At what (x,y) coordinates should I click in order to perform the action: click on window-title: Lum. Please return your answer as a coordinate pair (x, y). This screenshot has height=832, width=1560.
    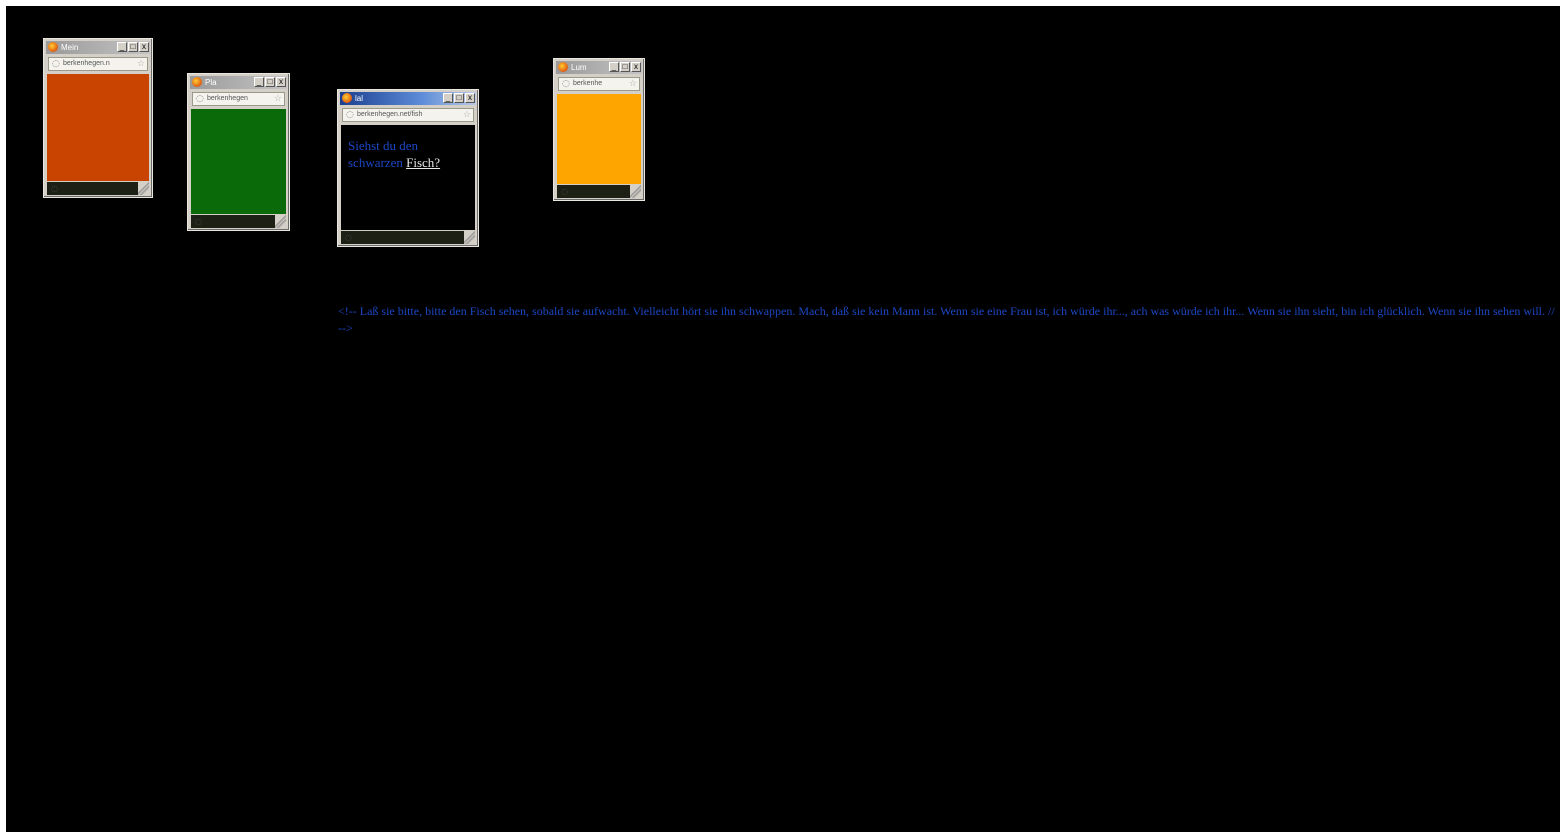
    Looking at the image, I should click on (579, 67).